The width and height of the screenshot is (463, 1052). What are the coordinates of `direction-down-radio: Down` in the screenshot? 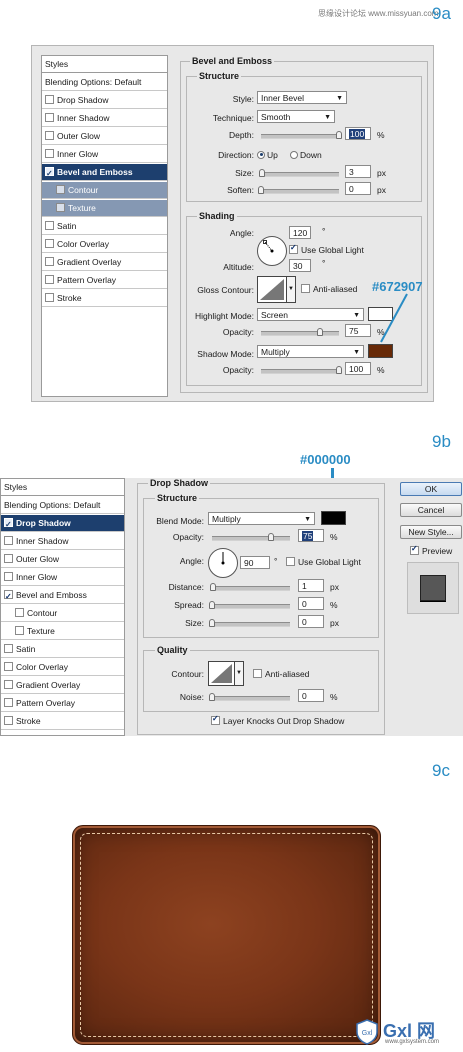 It's located at (306, 155).